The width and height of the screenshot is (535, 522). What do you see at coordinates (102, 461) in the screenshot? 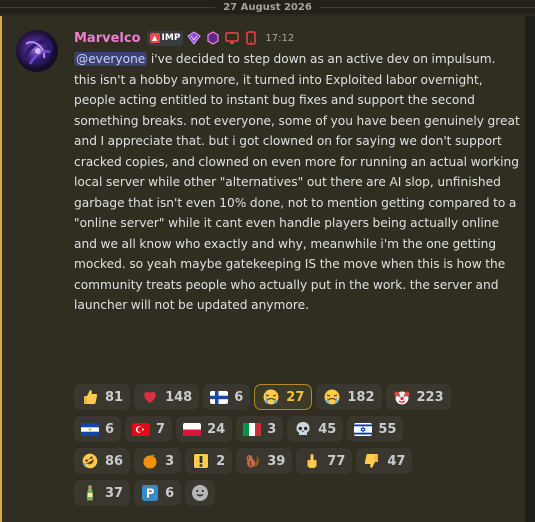
I see `reaction-rofl: 86` at bounding box center [102, 461].